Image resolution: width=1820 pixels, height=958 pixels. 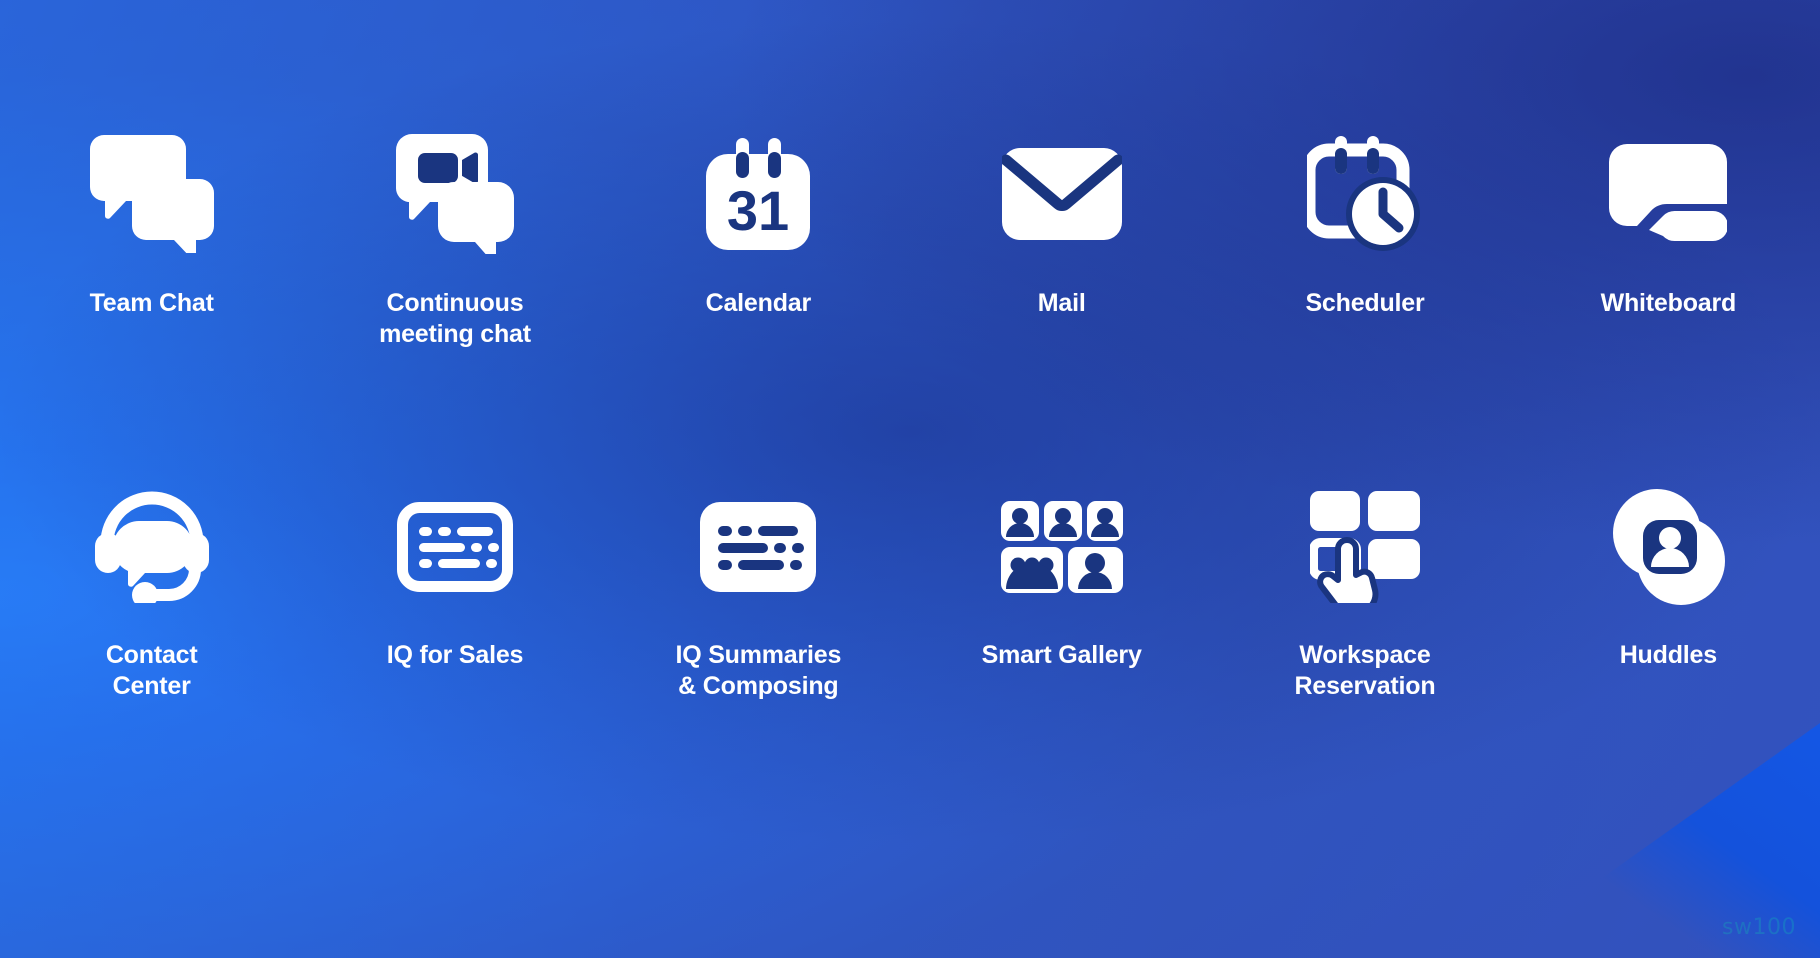 What do you see at coordinates (1759, 927) in the screenshot?
I see `watermark-label: sw100` at bounding box center [1759, 927].